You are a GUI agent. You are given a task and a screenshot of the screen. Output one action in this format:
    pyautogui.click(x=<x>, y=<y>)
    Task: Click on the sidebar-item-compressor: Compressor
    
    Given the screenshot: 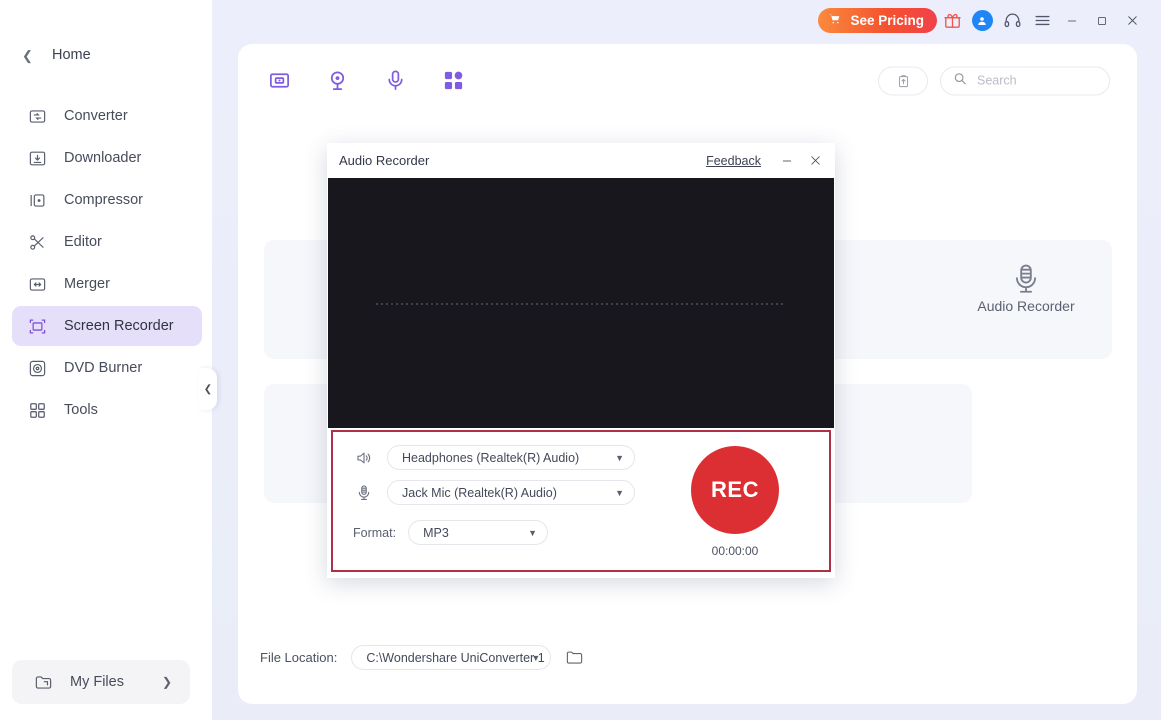 What is the action you would take?
    pyautogui.click(x=107, y=200)
    